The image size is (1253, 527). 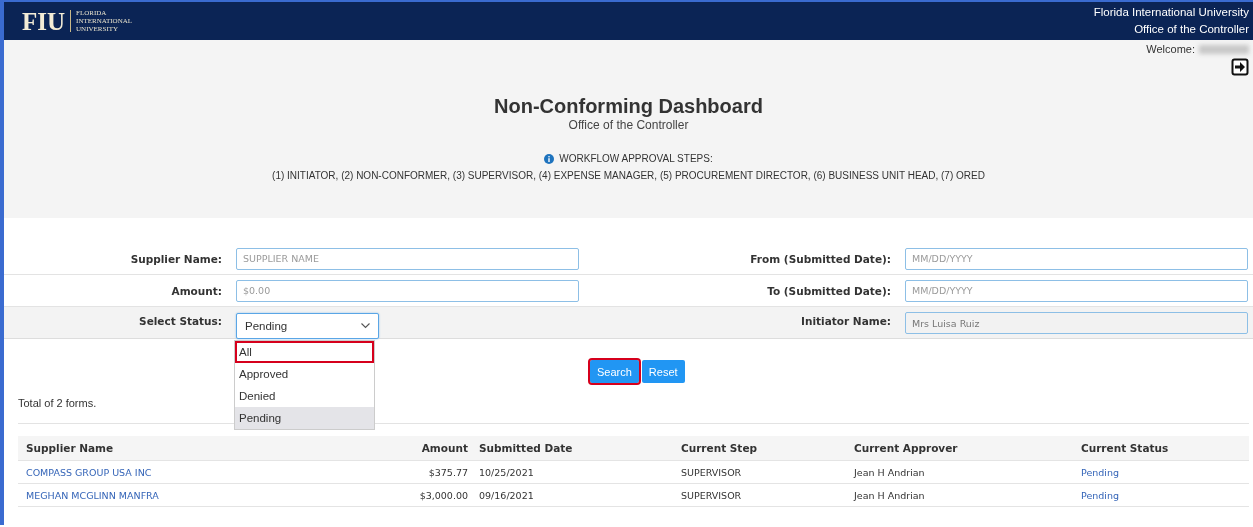 What do you see at coordinates (304, 396) in the screenshot?
I see `dropdown-option: Denied` at bounding box center [304, 396].